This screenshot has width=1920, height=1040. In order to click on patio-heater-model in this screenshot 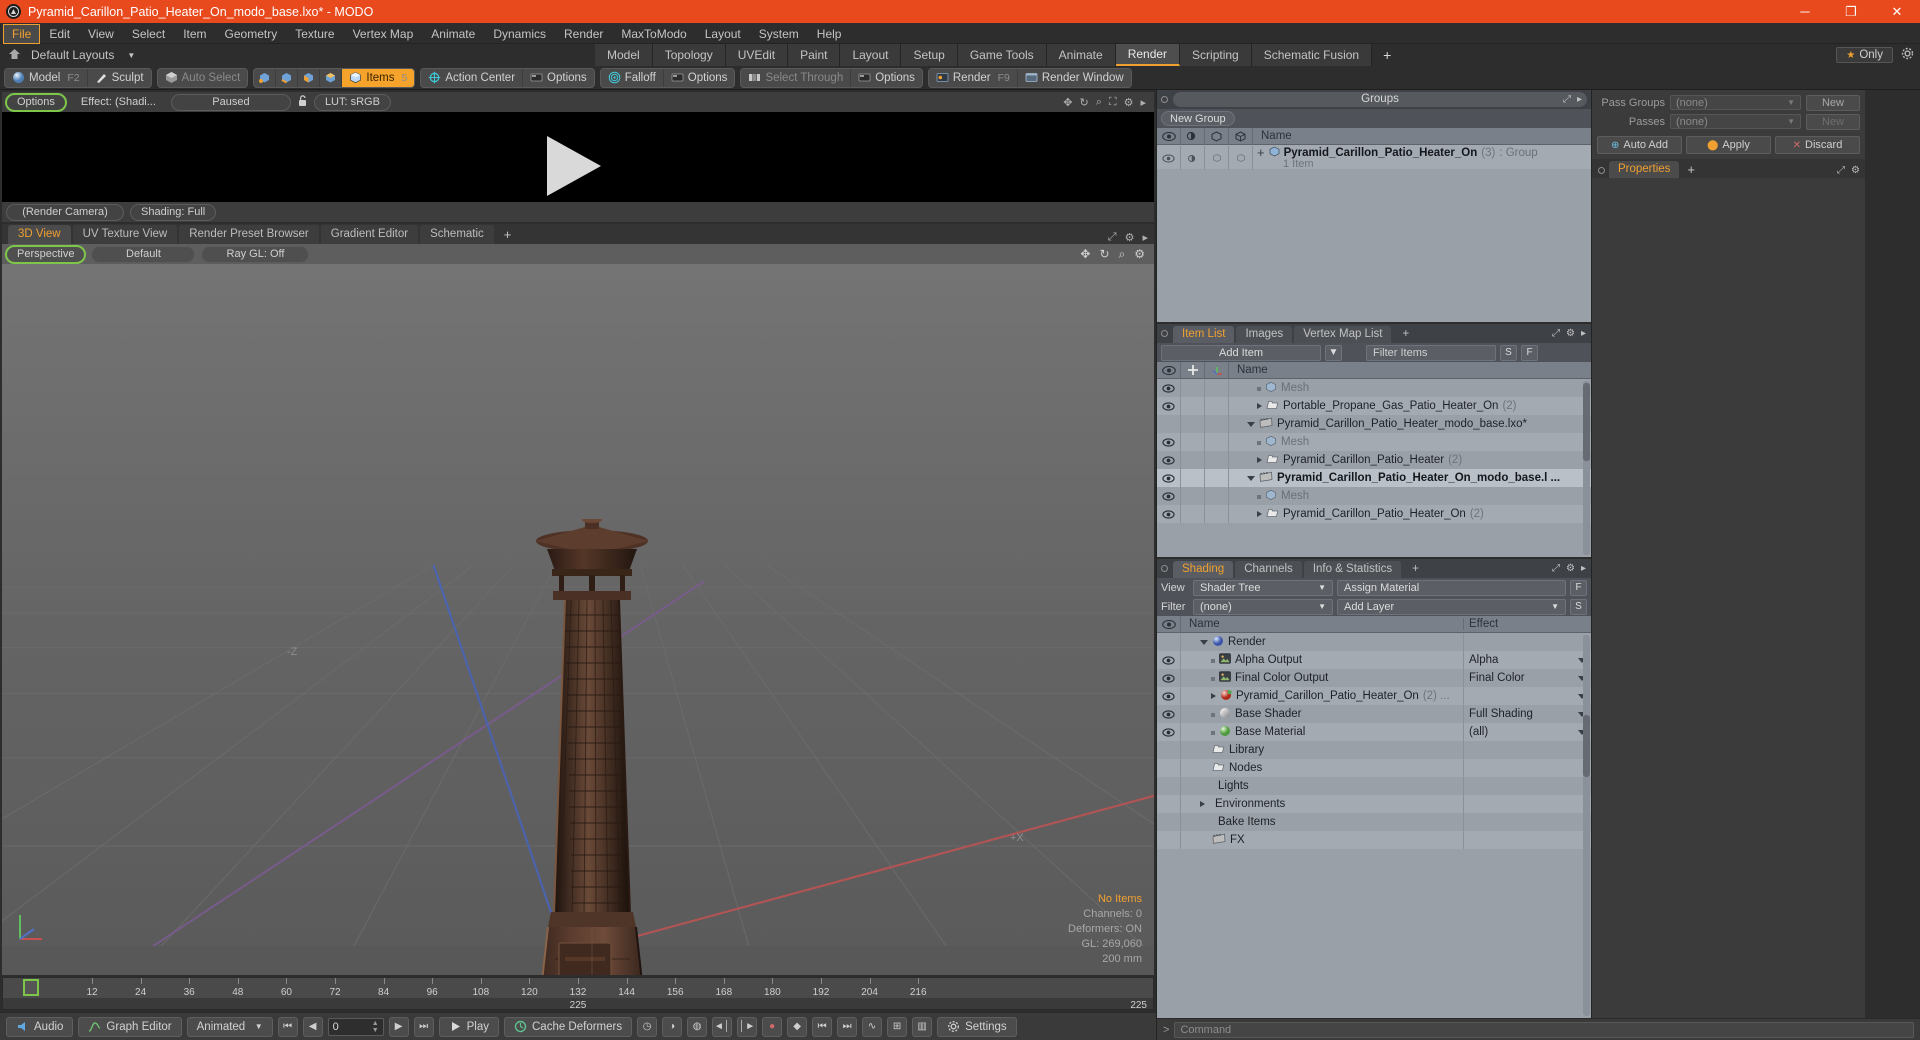, I will do `click(592, 747)`.